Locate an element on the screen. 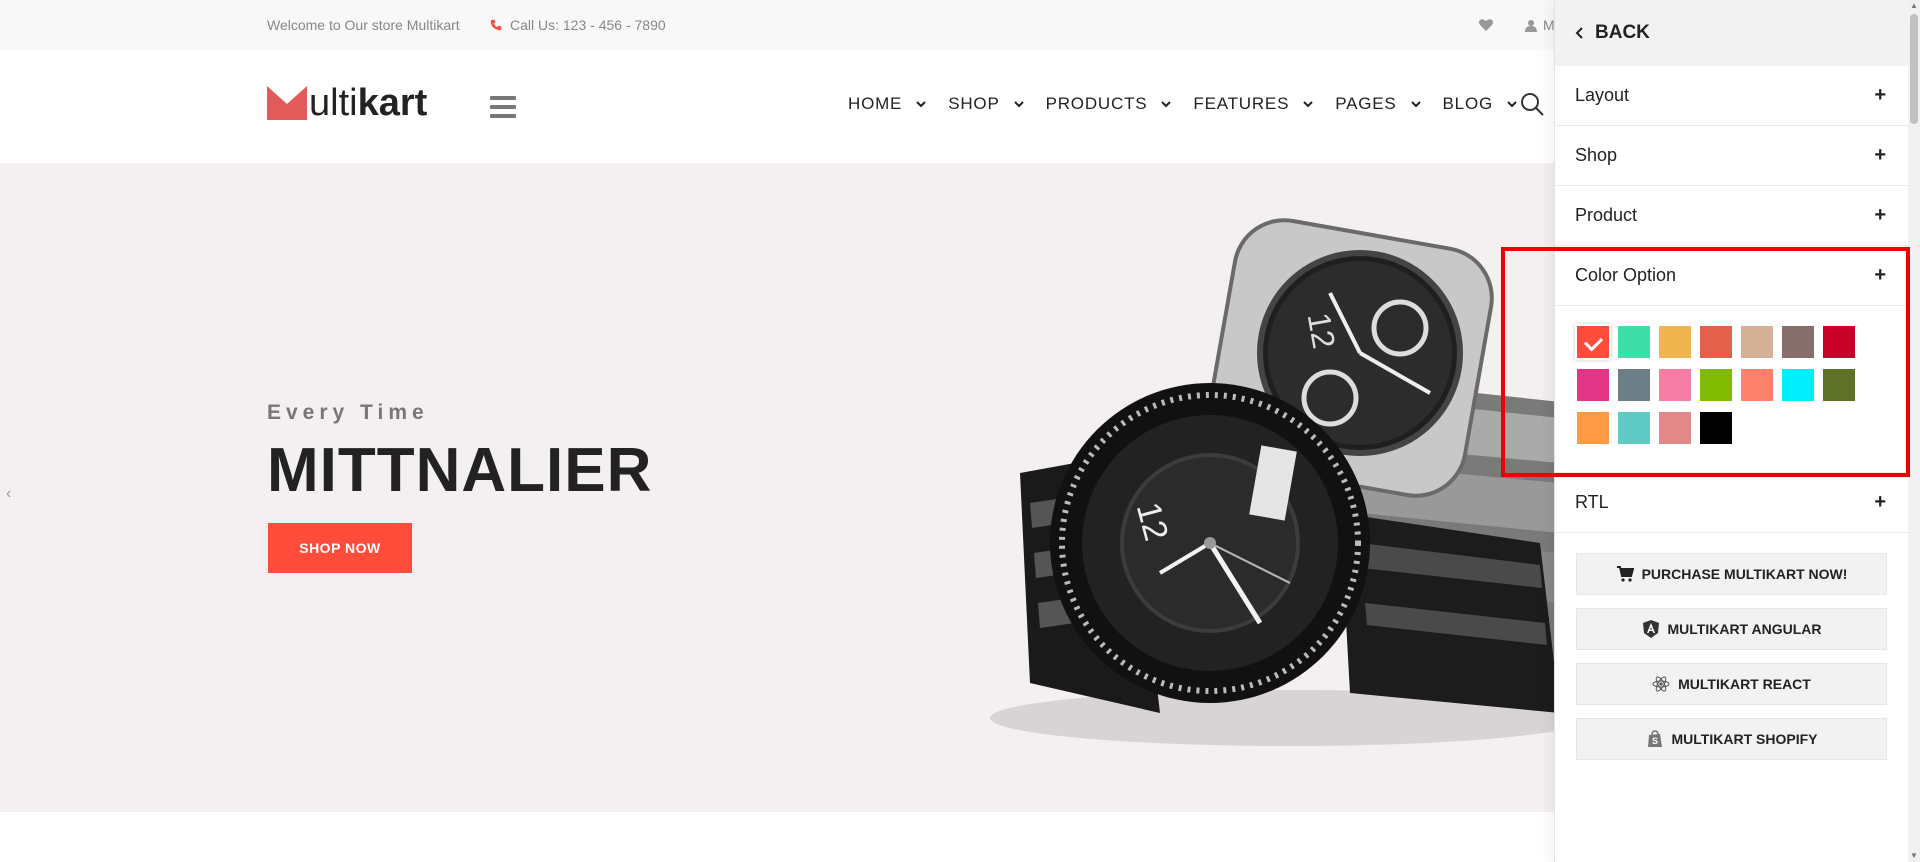  cart-icon is located at coordinates (1625, 574).